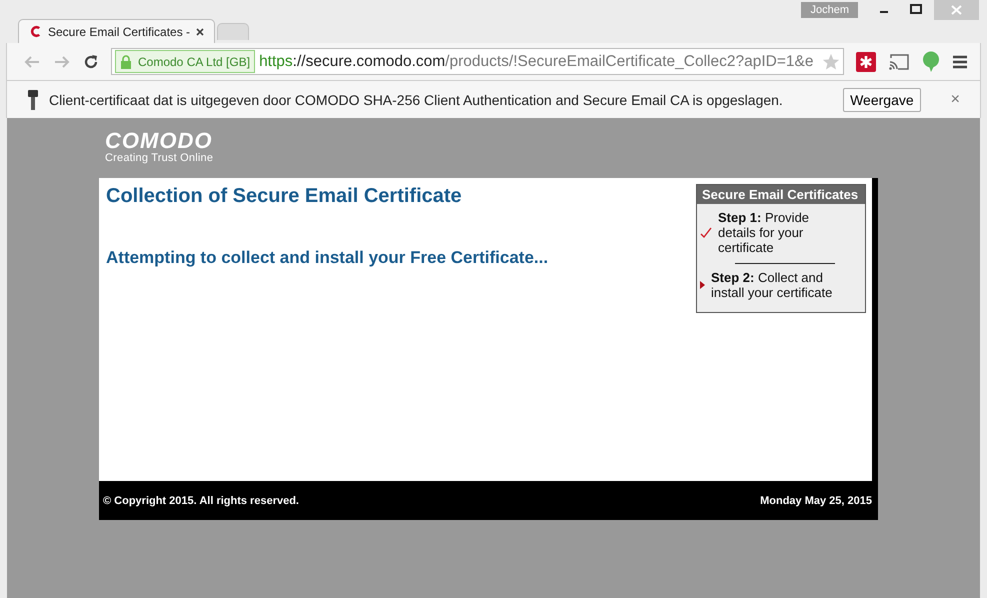 The image size is (987, 598). Describe the element at coordinates (899, 61) in the screenshot. I see `cast-icon` at that location.